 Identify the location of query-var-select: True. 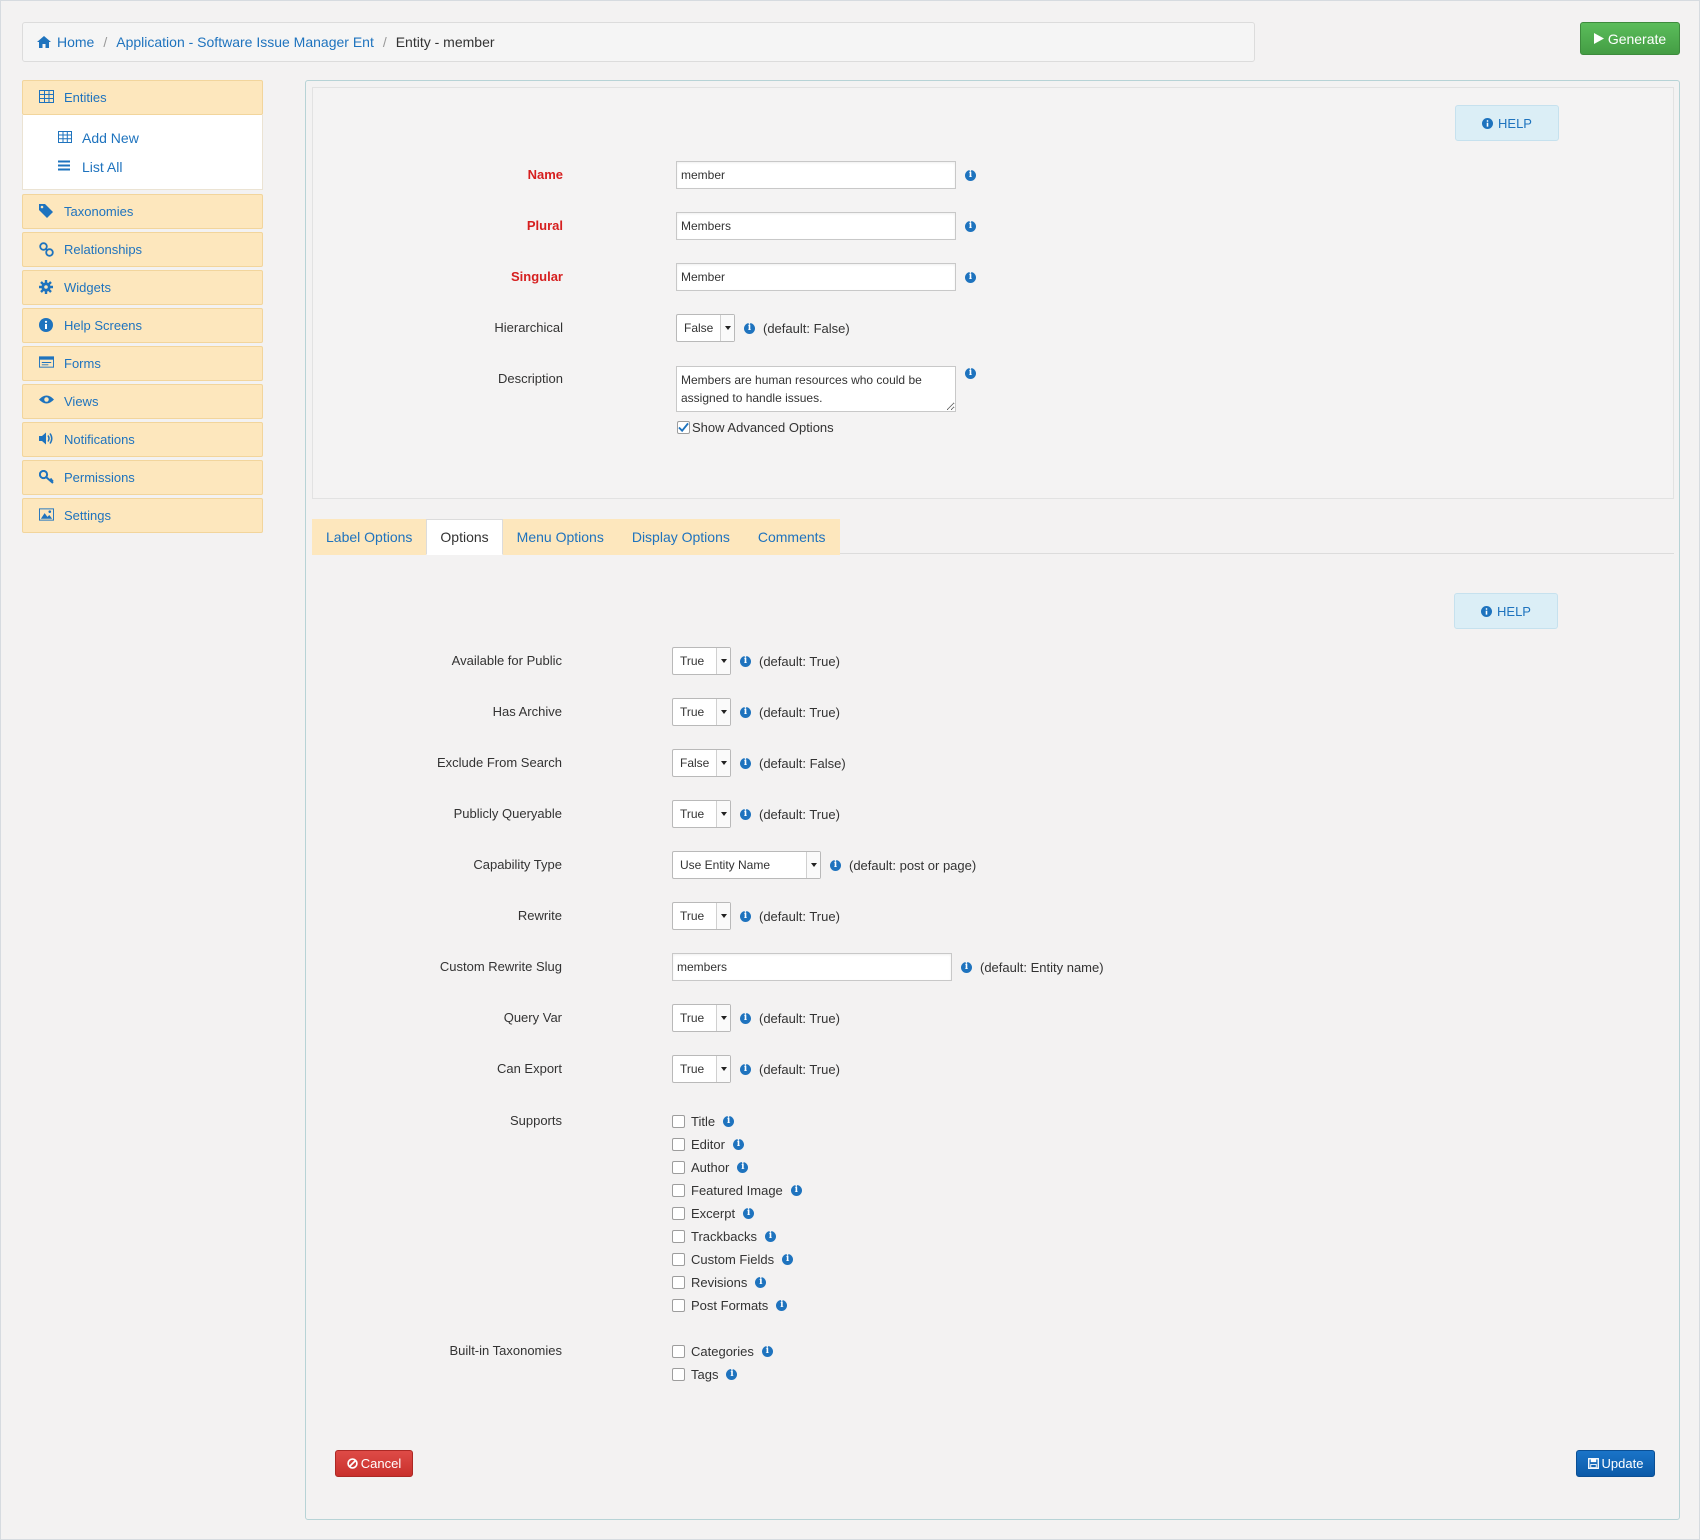
(701, 1018).